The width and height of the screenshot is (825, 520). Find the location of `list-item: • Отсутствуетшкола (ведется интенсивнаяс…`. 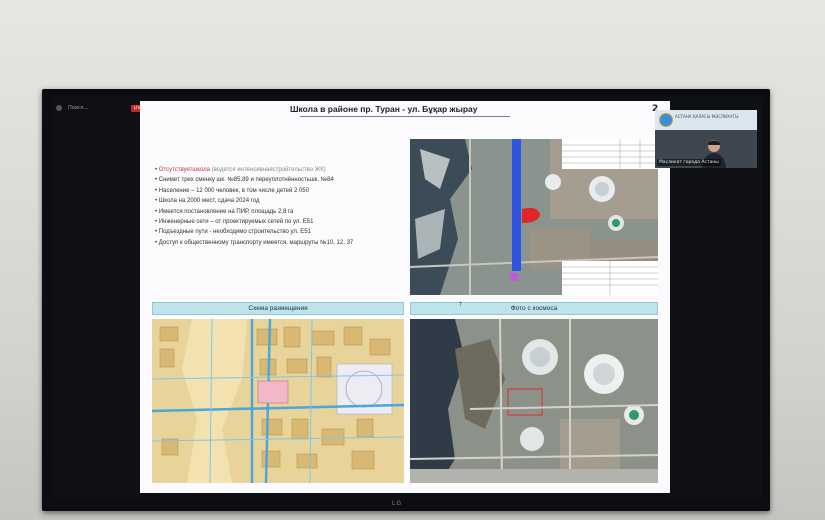

list-item: • Отсутствуетшкола (ведется интенсивнаяс… is located at coordinates (240, 170).